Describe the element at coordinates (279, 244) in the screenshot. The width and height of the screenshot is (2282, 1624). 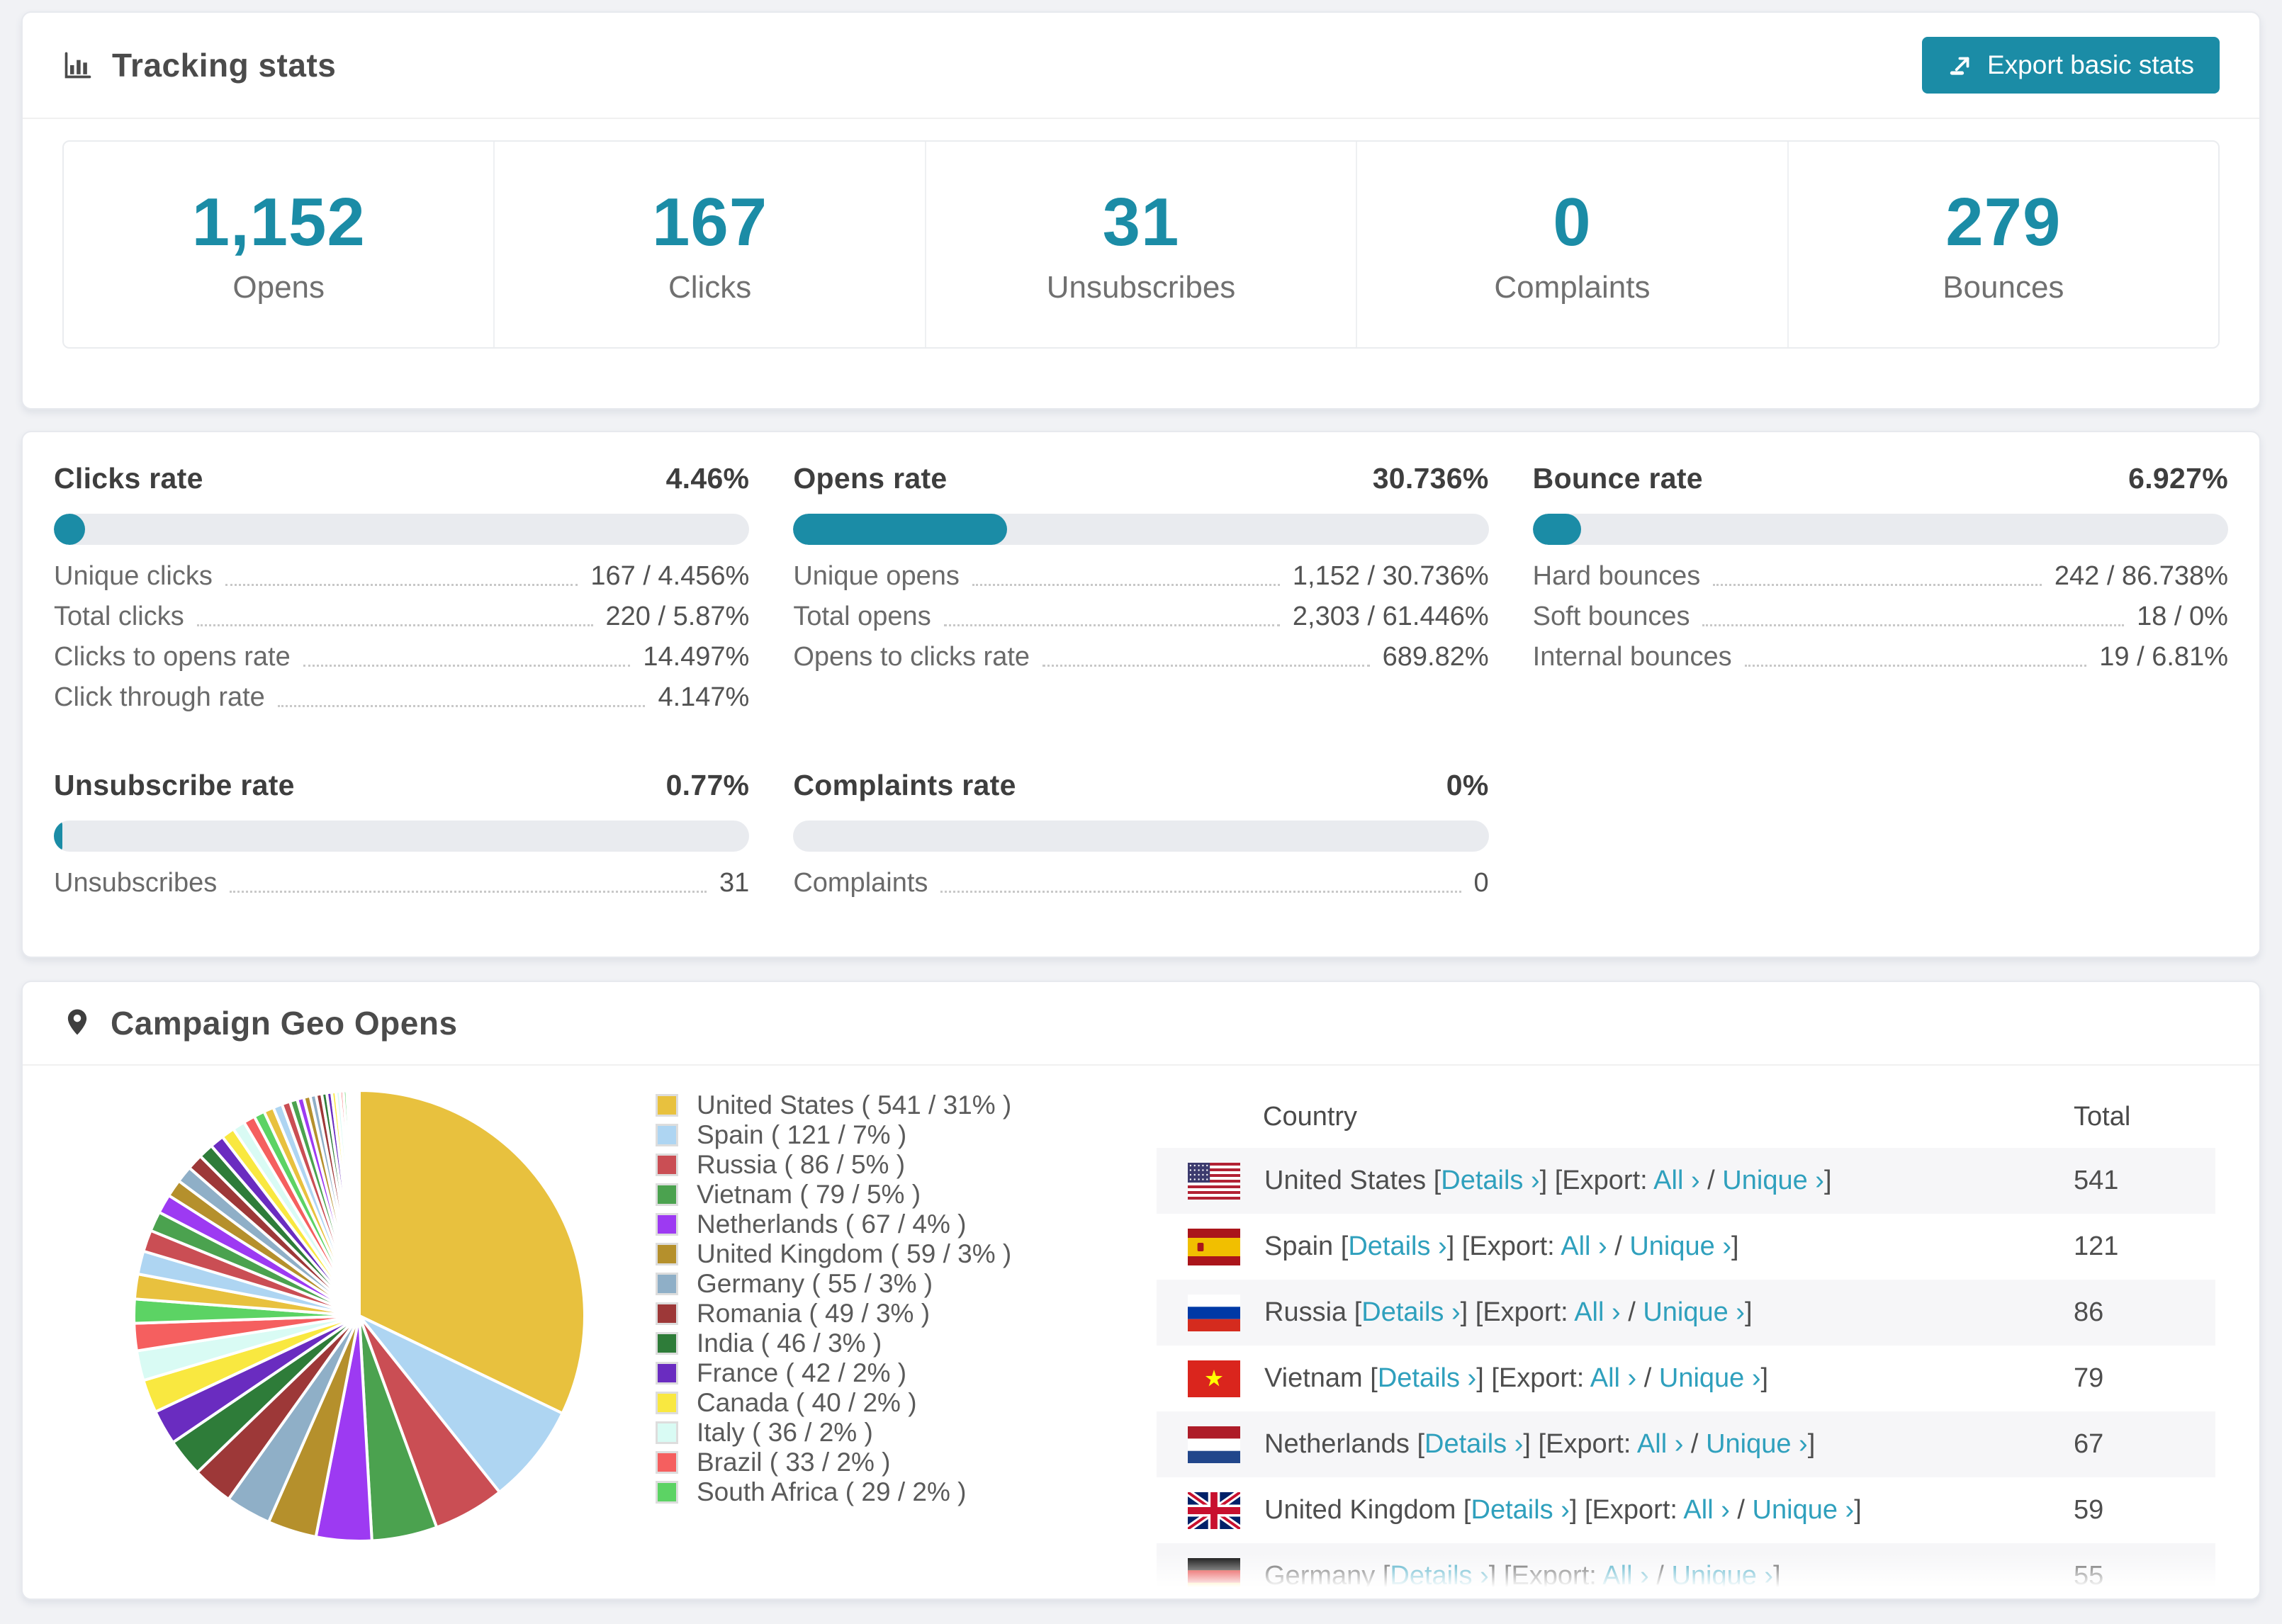
I see `stat-cell-opens: 1,152 Opens` at that location.